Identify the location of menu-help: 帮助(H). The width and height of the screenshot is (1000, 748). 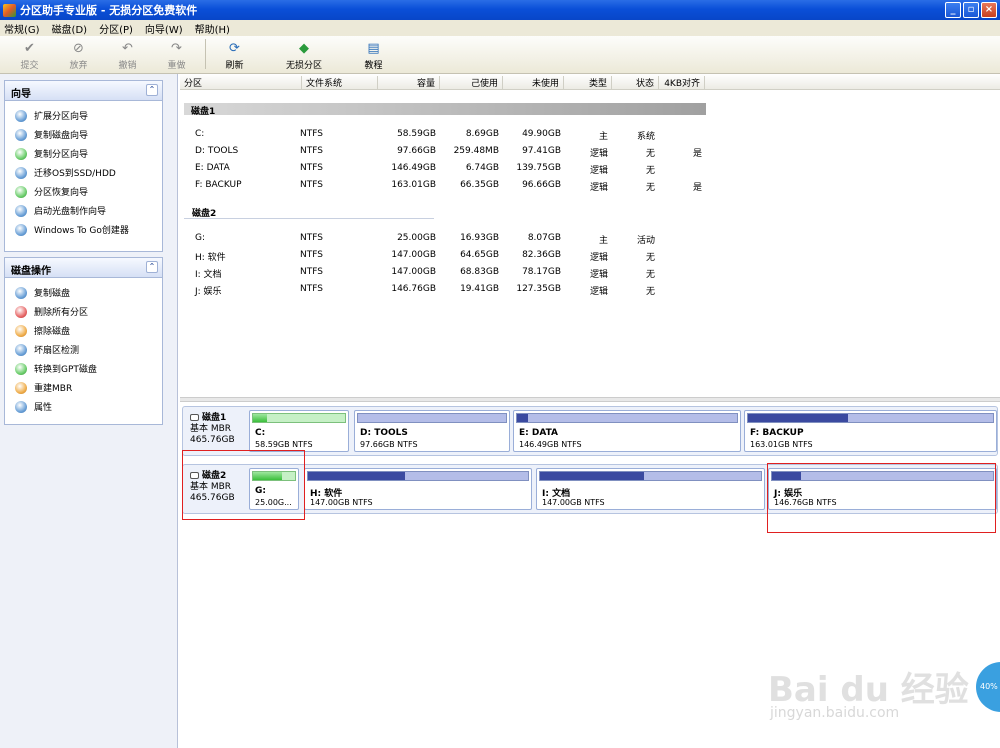
(212, 28).